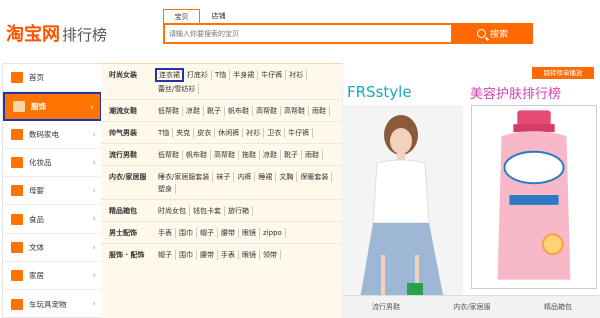 The width and height of the screenshot is (600, 318). Describe the element at coordinates (245, 177) in the screenshot. I see `category-link: 内裤` at that location.